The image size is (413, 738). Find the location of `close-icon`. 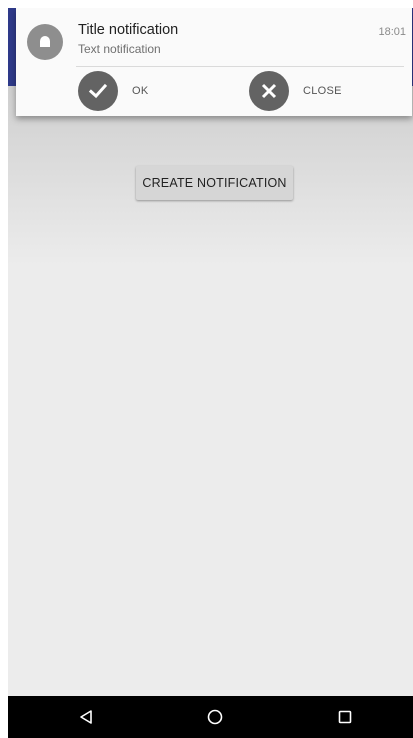

close-icon is located at coordinates (269, 91).